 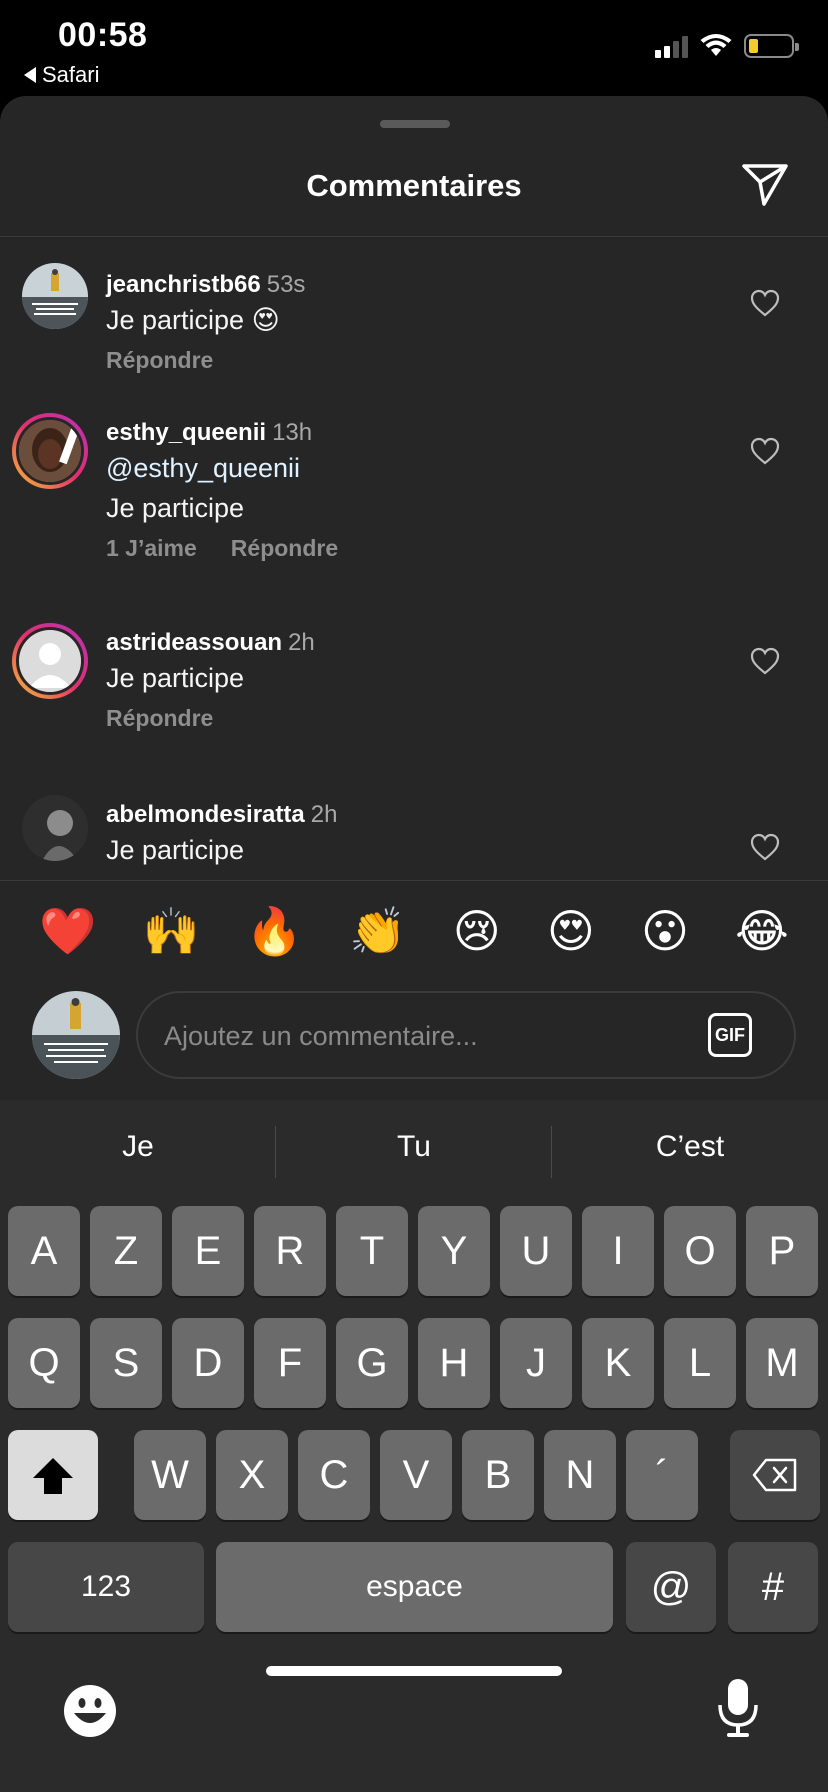 I want to click on shift-arrow-icon, so click(x=53, y=1476).